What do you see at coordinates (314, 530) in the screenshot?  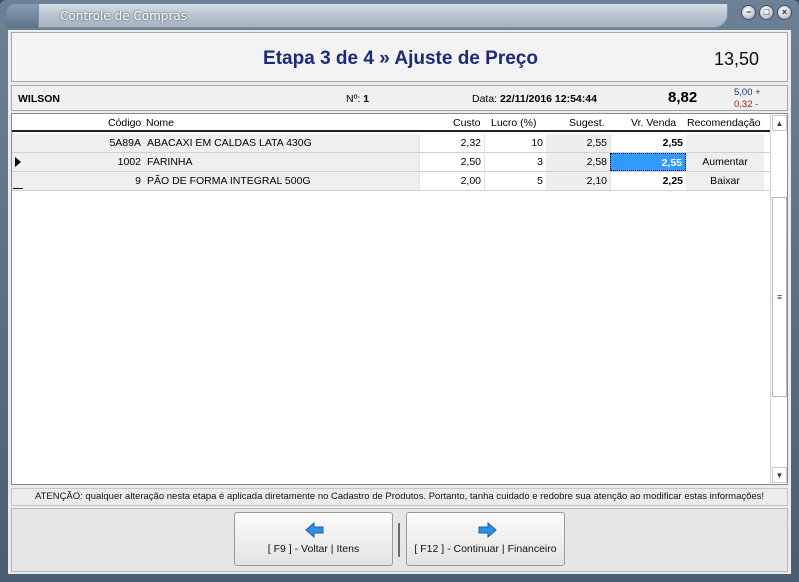 I see `arrow-left-icon` at bounding box center [314, 530].